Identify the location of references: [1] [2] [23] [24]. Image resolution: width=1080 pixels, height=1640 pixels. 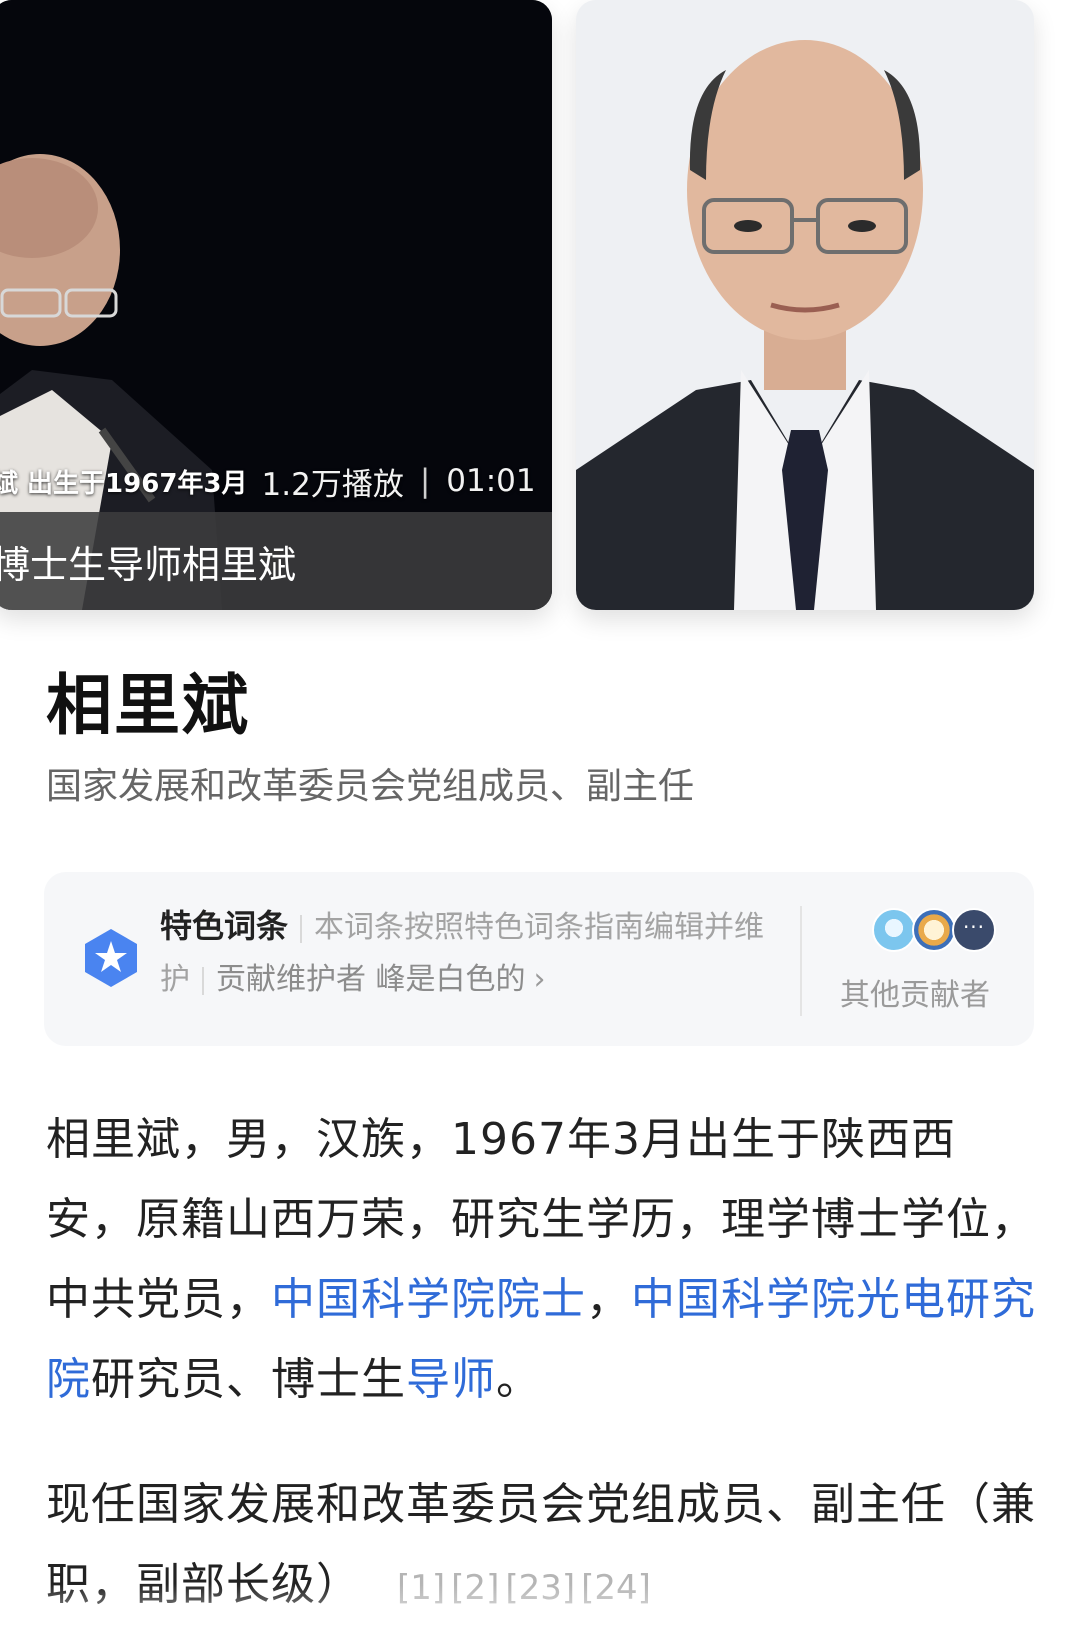
(527, 1588).